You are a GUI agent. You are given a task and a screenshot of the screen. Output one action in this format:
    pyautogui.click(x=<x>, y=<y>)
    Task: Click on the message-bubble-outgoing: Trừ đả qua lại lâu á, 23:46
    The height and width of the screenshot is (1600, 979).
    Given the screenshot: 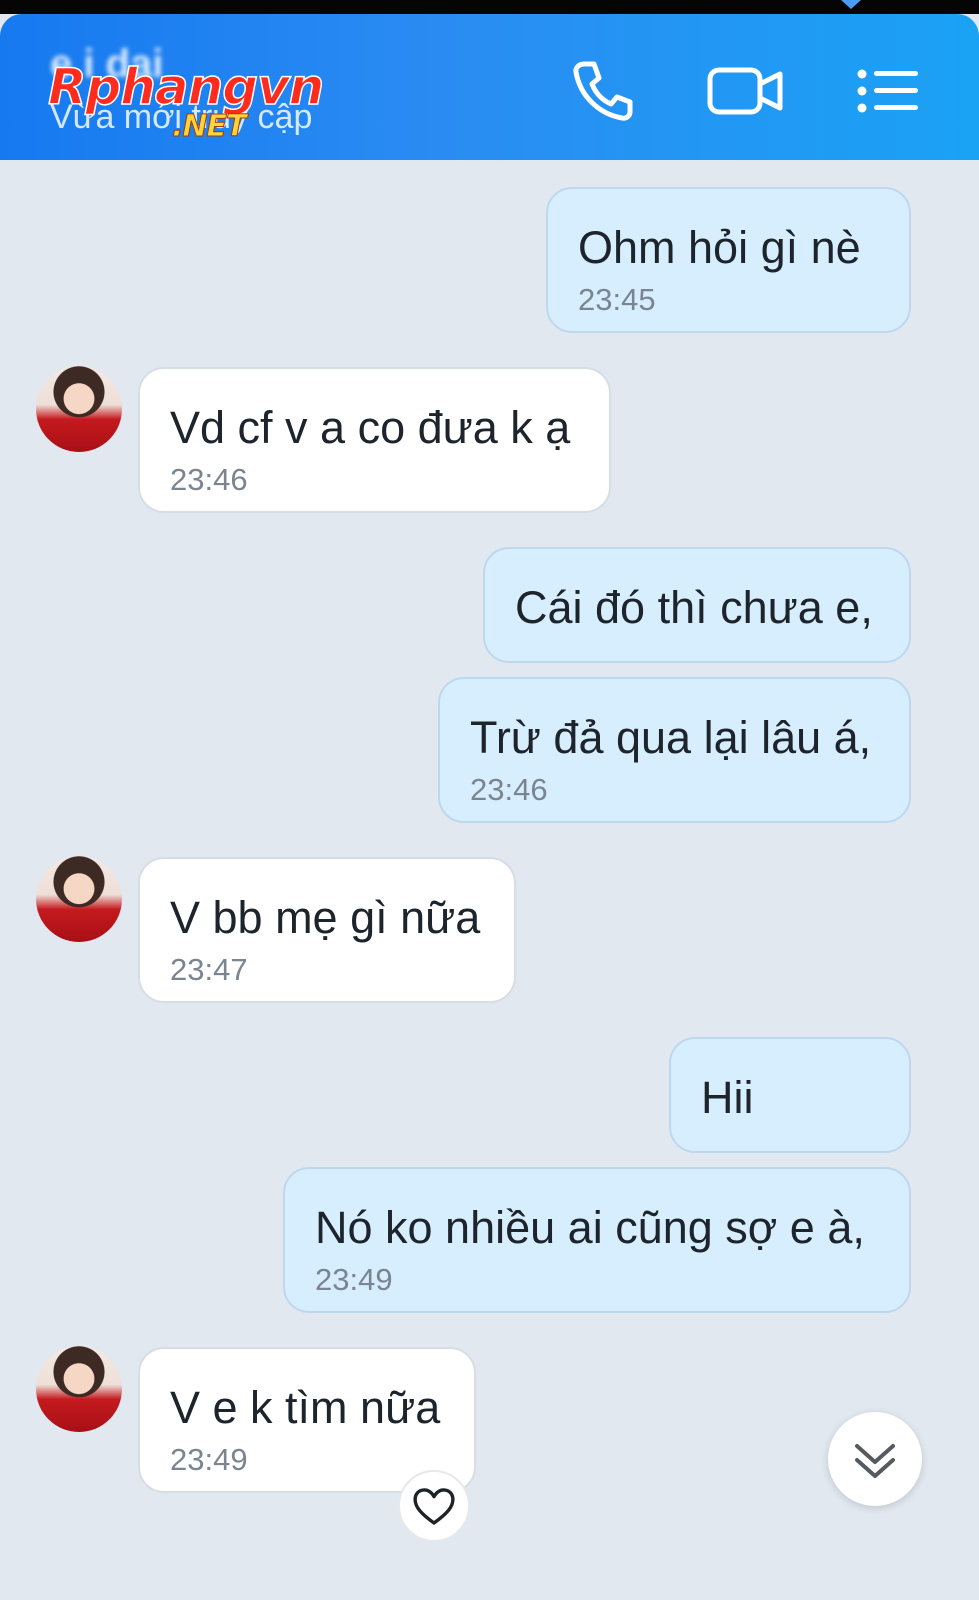 What is the action you would take?
    pyautogui.click(x=674, y=750)
    